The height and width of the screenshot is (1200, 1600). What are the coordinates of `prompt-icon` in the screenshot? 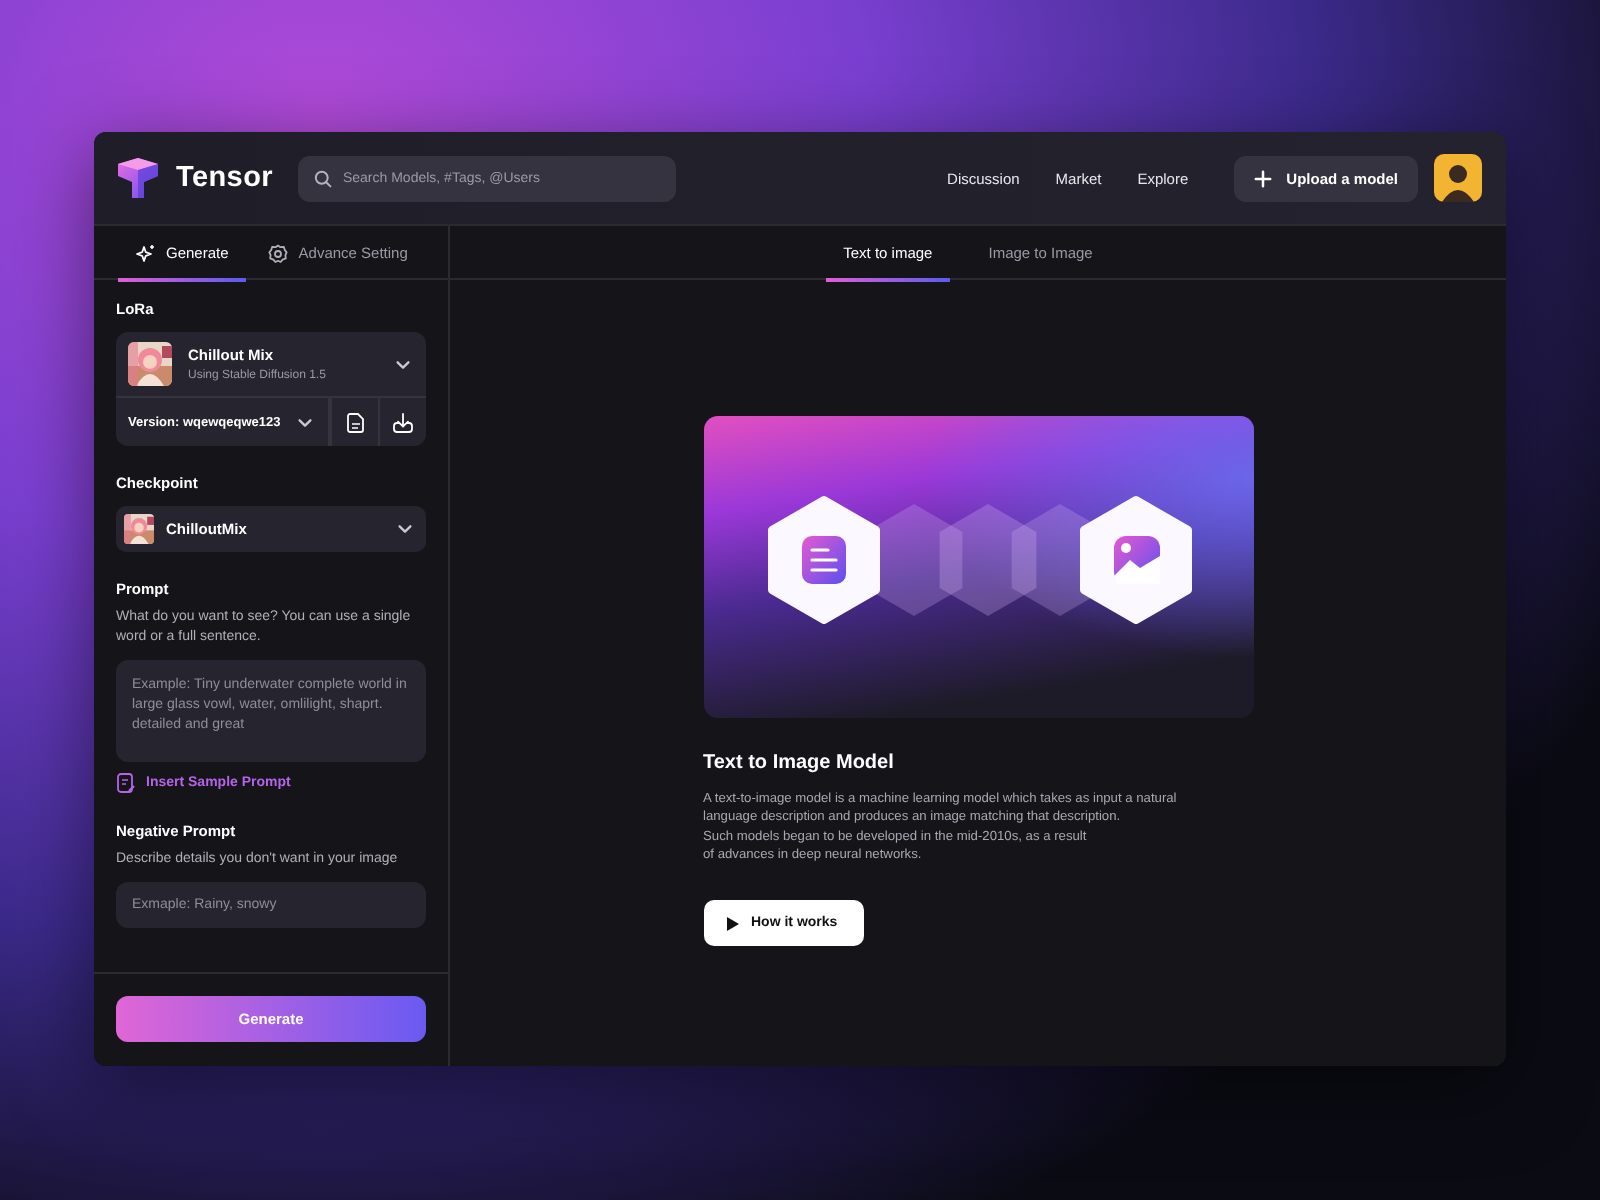 It's located at (126, 783).